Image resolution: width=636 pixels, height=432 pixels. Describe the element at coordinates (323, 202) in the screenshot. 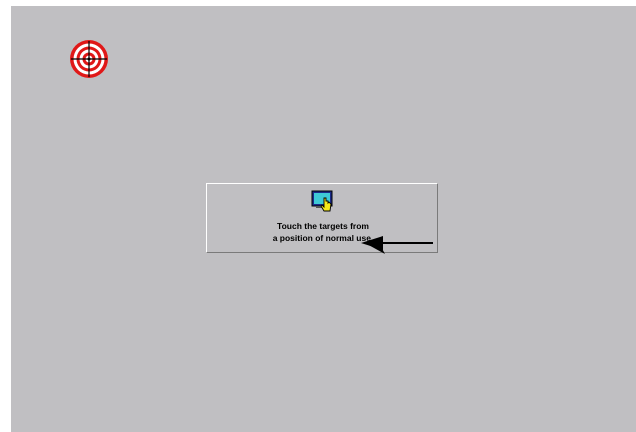

I see `touch-screen-hand-icon` at that location.